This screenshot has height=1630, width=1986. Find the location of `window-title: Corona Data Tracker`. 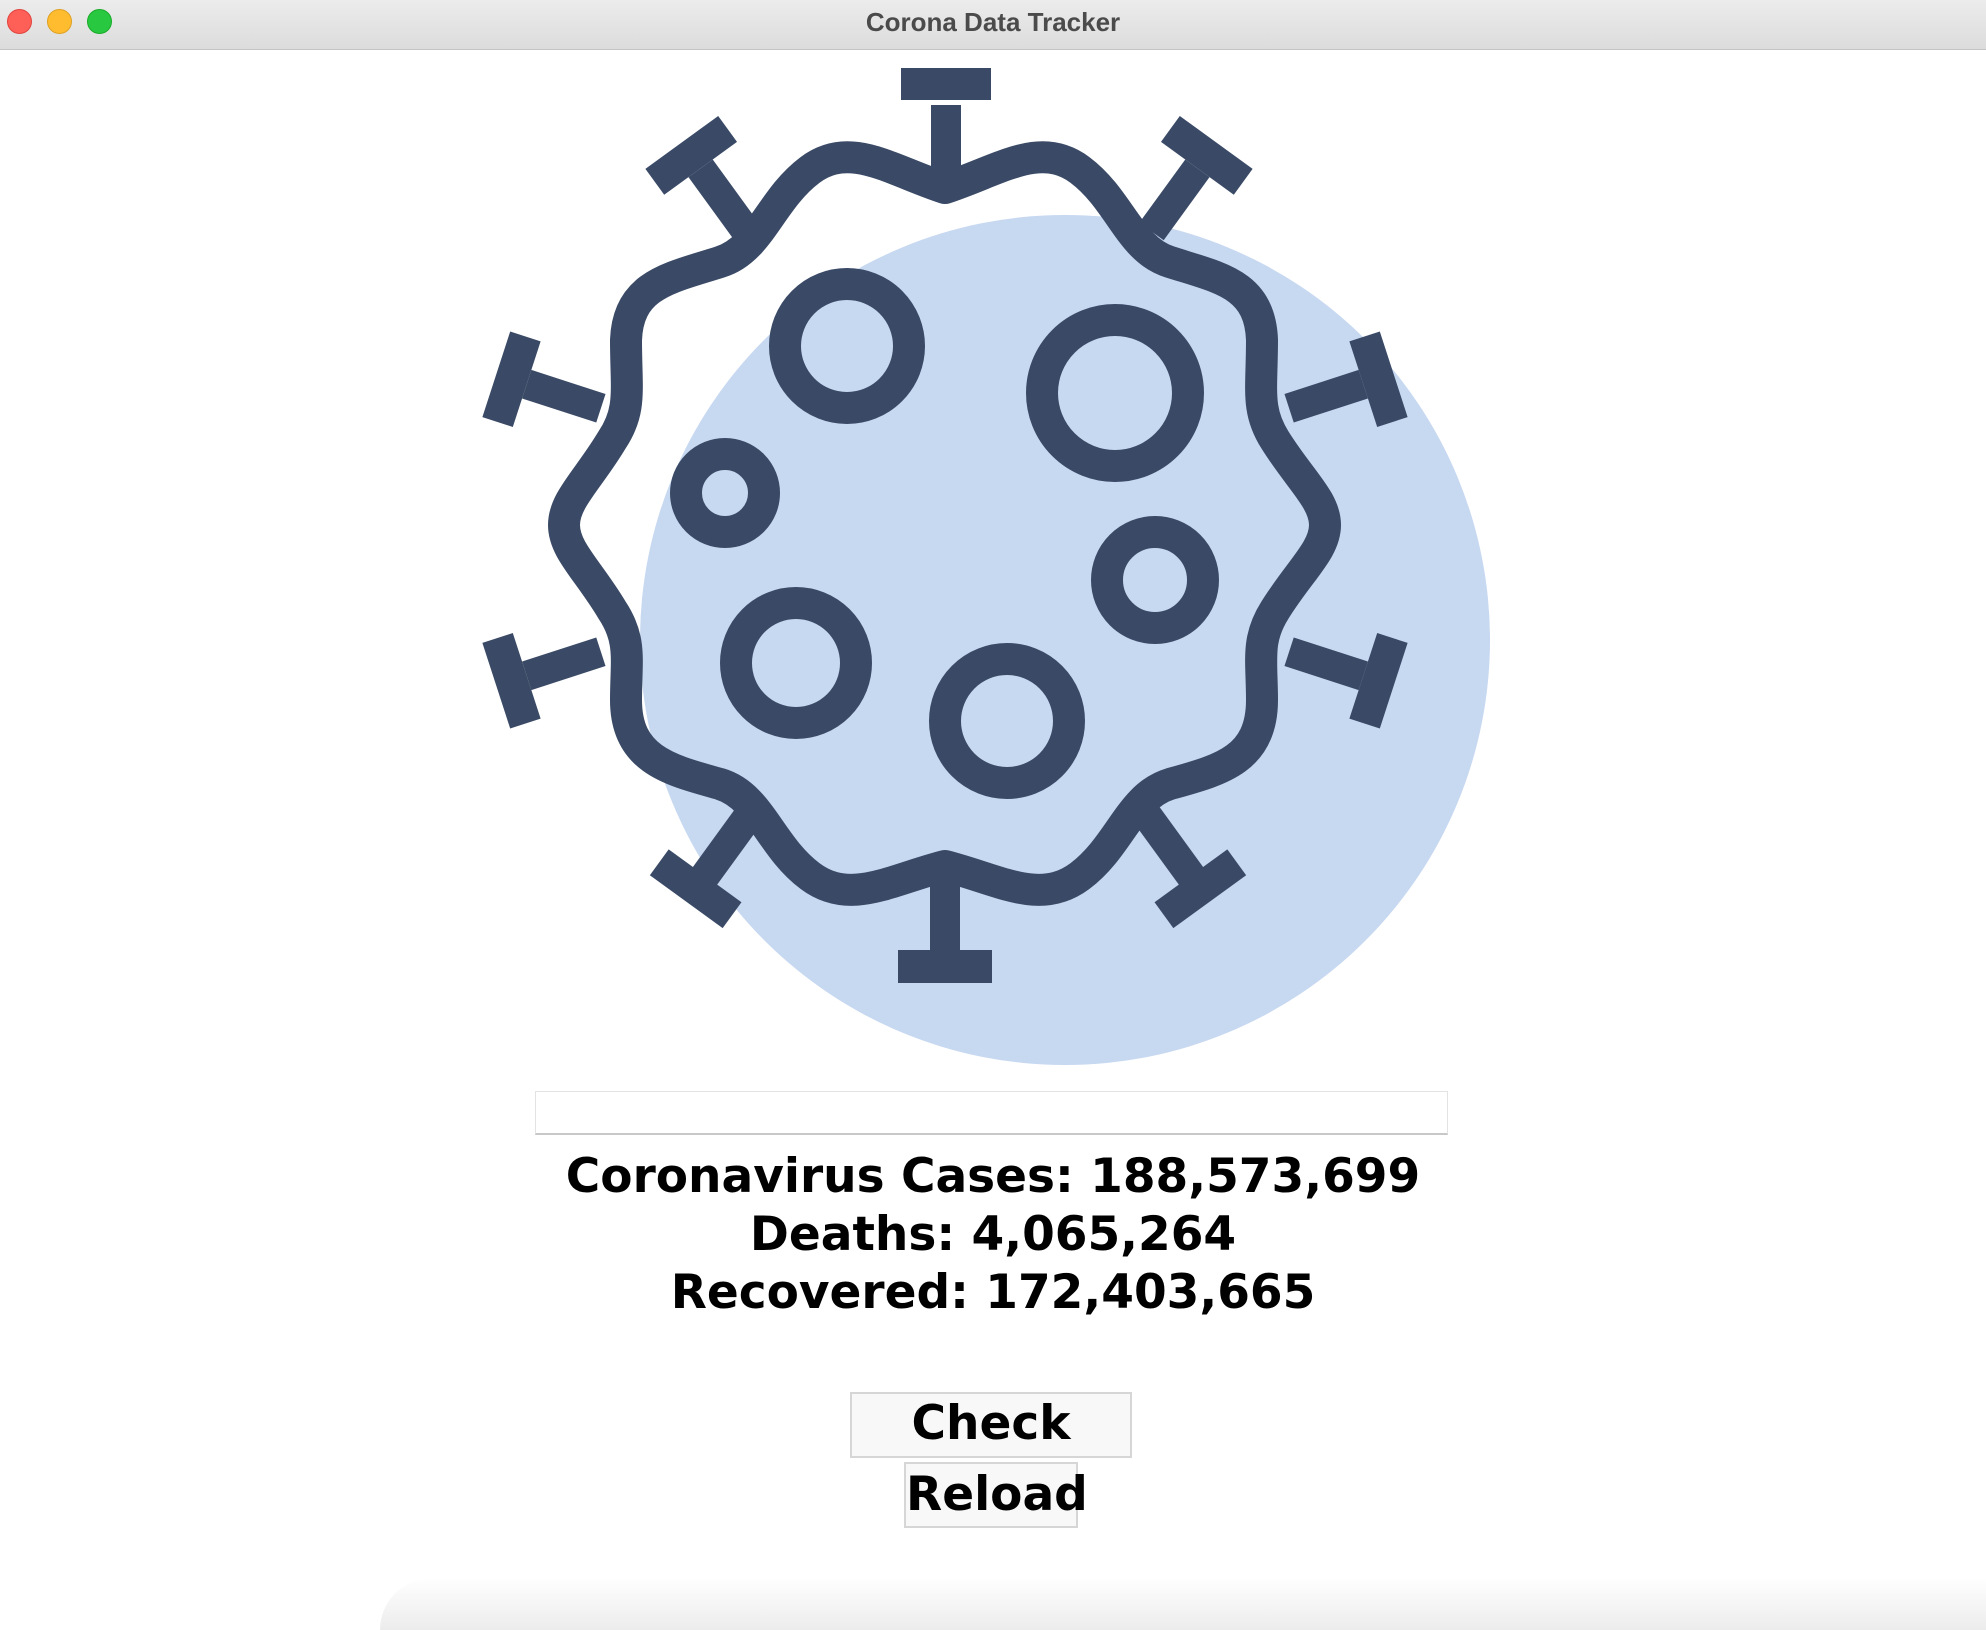

window-title: Corona Data Tracker is located at coordinates (993, 22).